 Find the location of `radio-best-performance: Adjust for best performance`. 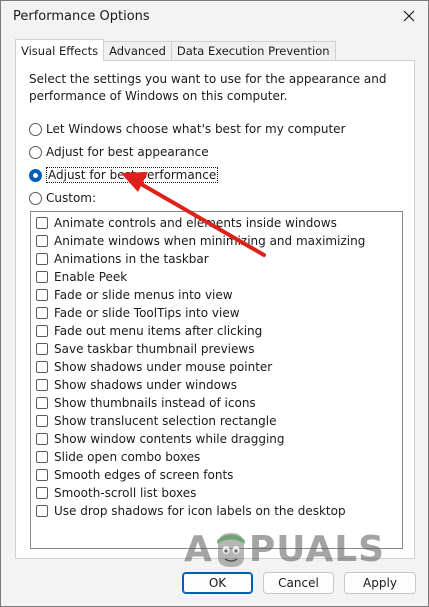

radio-best-performance: Adjust for best performance is located at coordinates (124, 175).